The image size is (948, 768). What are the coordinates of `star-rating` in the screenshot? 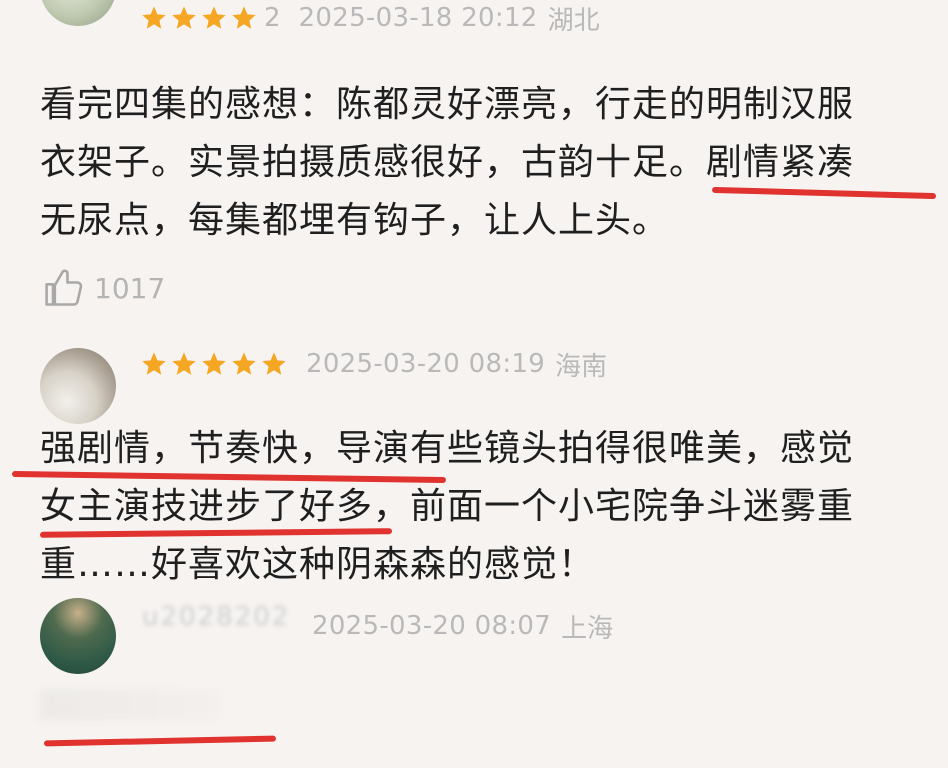 It's located at (214, 364).